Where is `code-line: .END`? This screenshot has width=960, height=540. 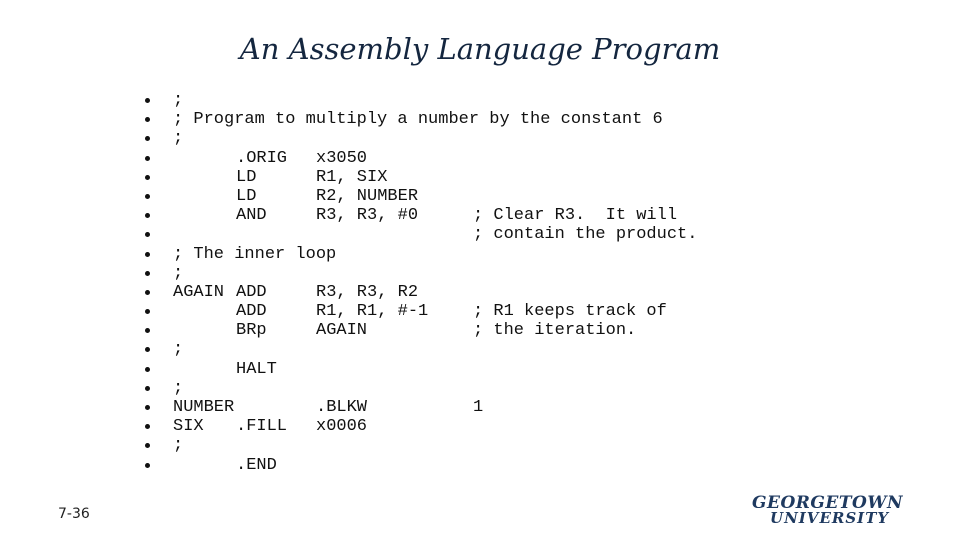 code-line: .END is located at coordinates (480, 465).